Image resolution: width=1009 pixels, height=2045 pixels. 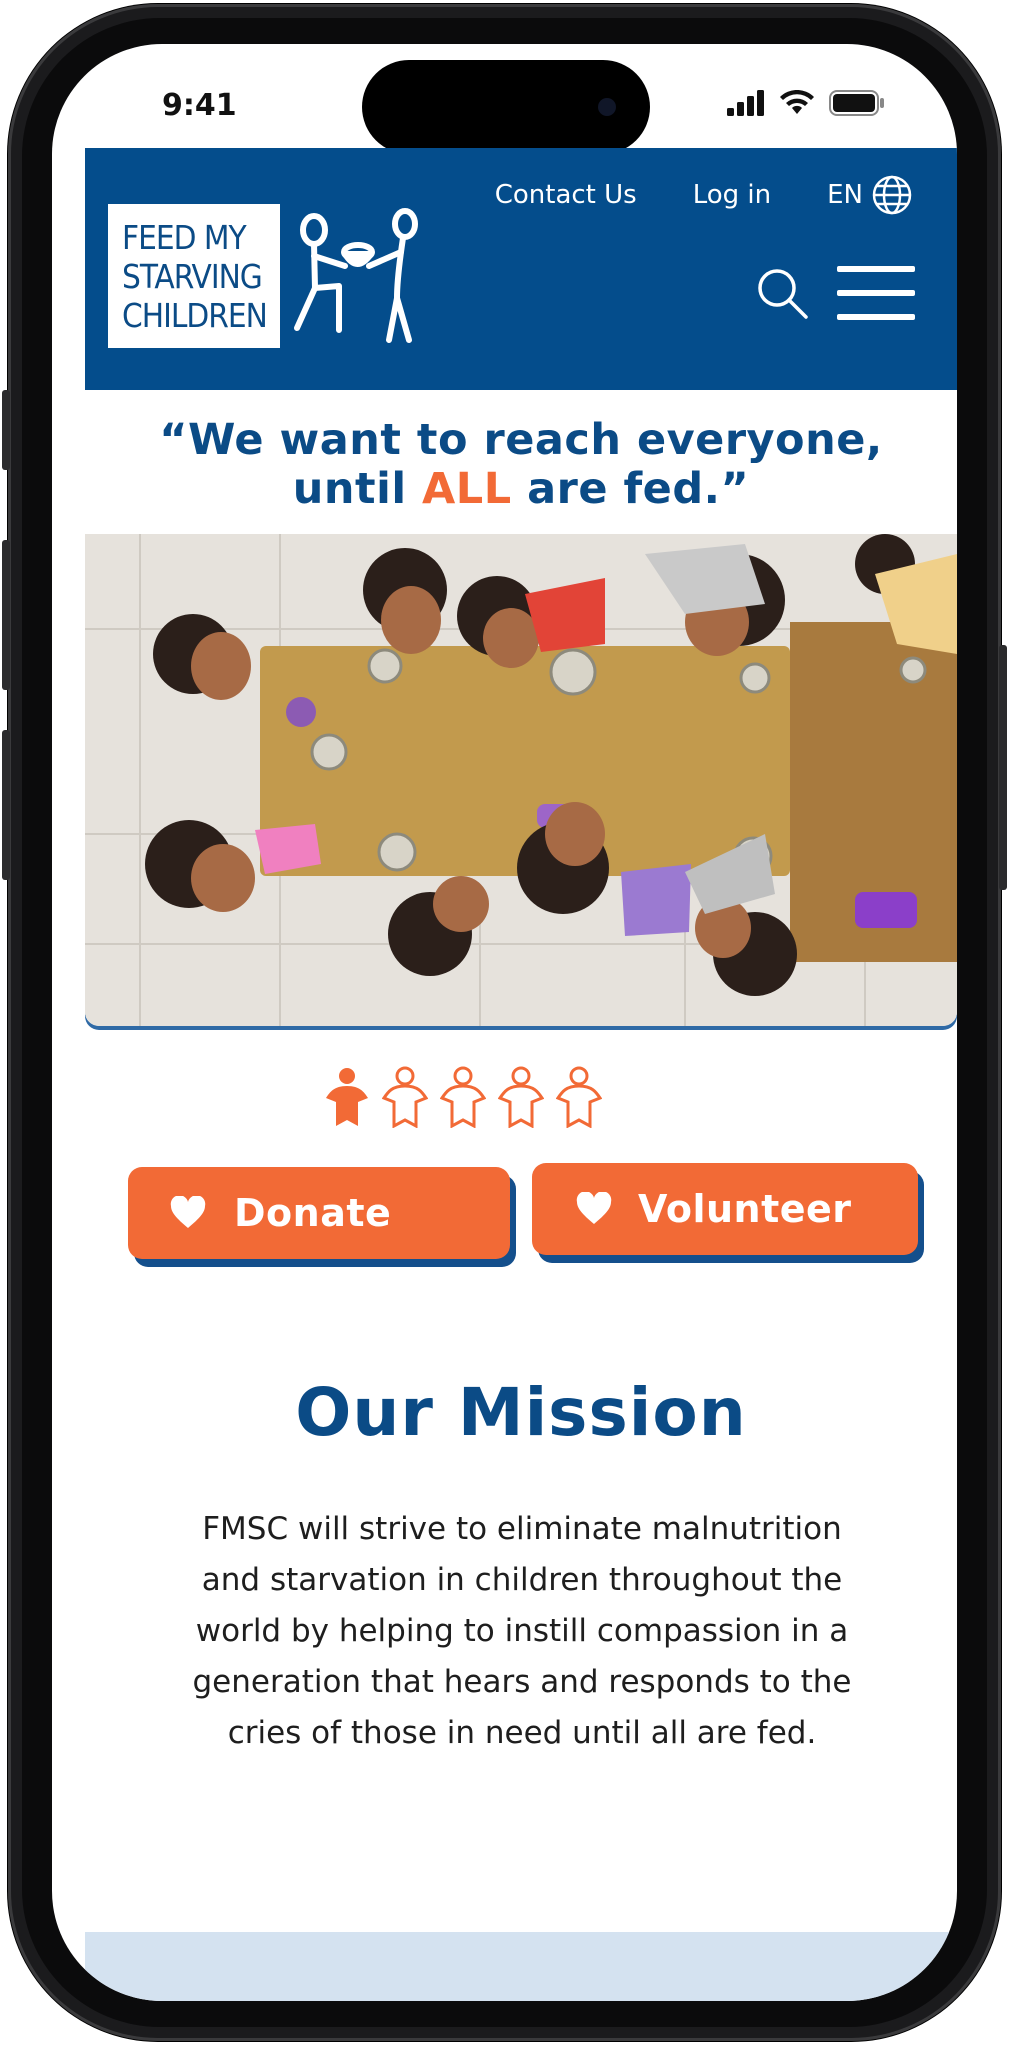 I want to click on donate-button: Donate, so click(x=319, y=1213).